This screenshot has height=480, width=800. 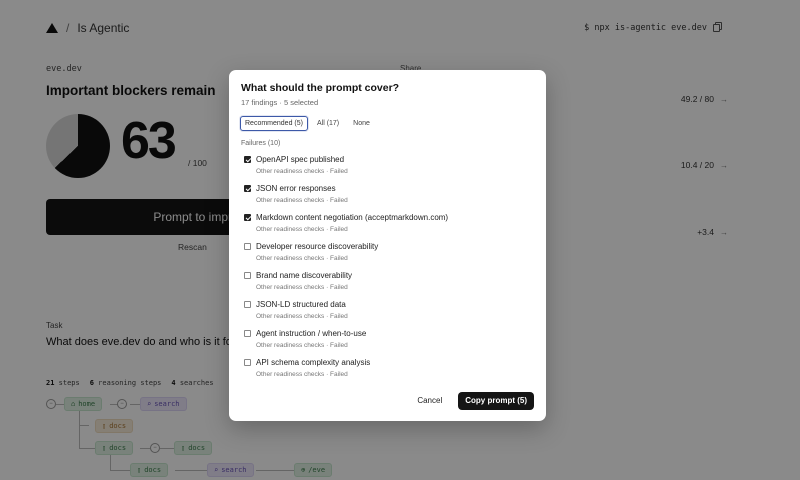 What do you see at coordinates (296, 188) in the screenshot?
I see `finding-title: JSON error responses` at bounding box center [296, 188].